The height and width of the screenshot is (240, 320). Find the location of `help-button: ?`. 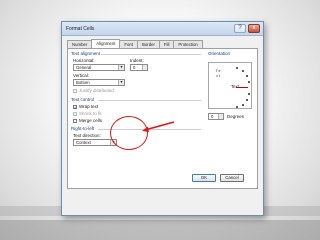

help-button: ? is located at coordinates (240, 28).